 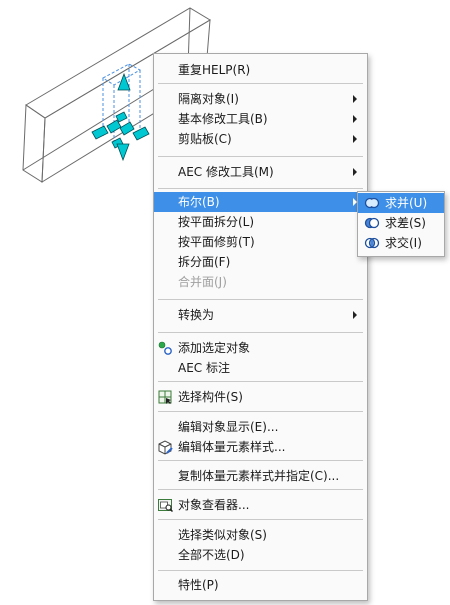 I want to click on edit-mass-style-icon, so click(x=165, y=447).